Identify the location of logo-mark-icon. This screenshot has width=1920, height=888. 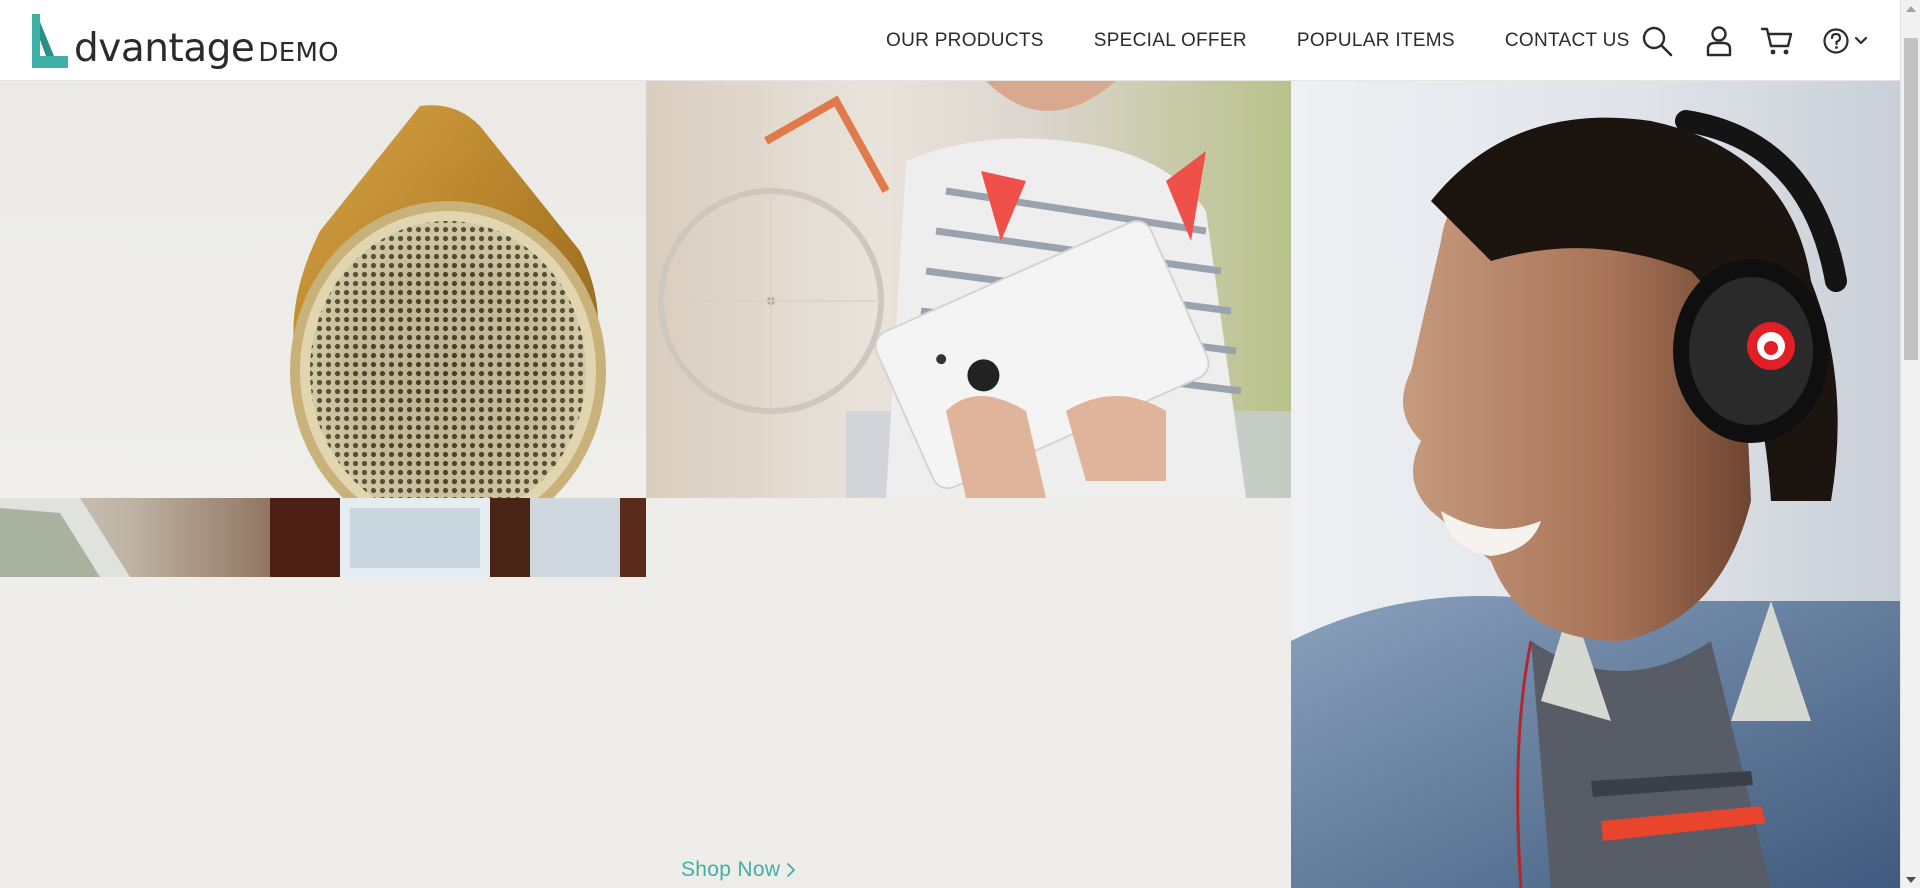
(50, 41).